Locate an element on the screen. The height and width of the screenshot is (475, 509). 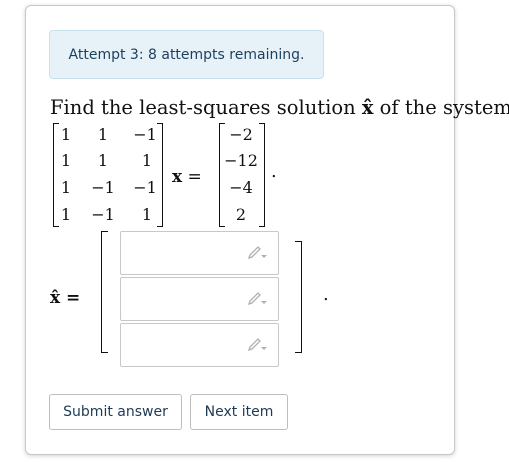
x-symbol: x is located at coordinates (177, 177).